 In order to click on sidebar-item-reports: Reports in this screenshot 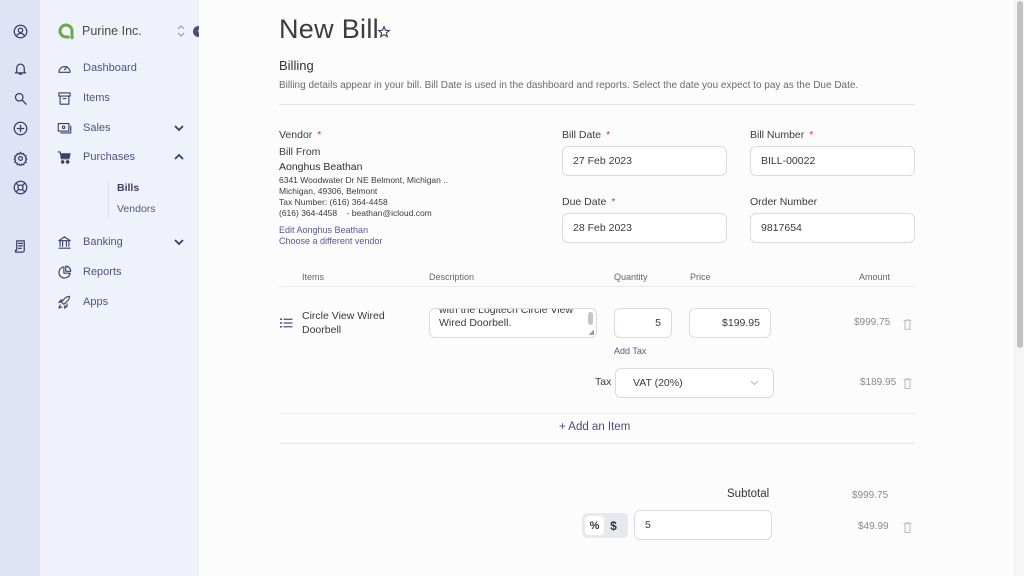, I will do `click(124, 272)`.